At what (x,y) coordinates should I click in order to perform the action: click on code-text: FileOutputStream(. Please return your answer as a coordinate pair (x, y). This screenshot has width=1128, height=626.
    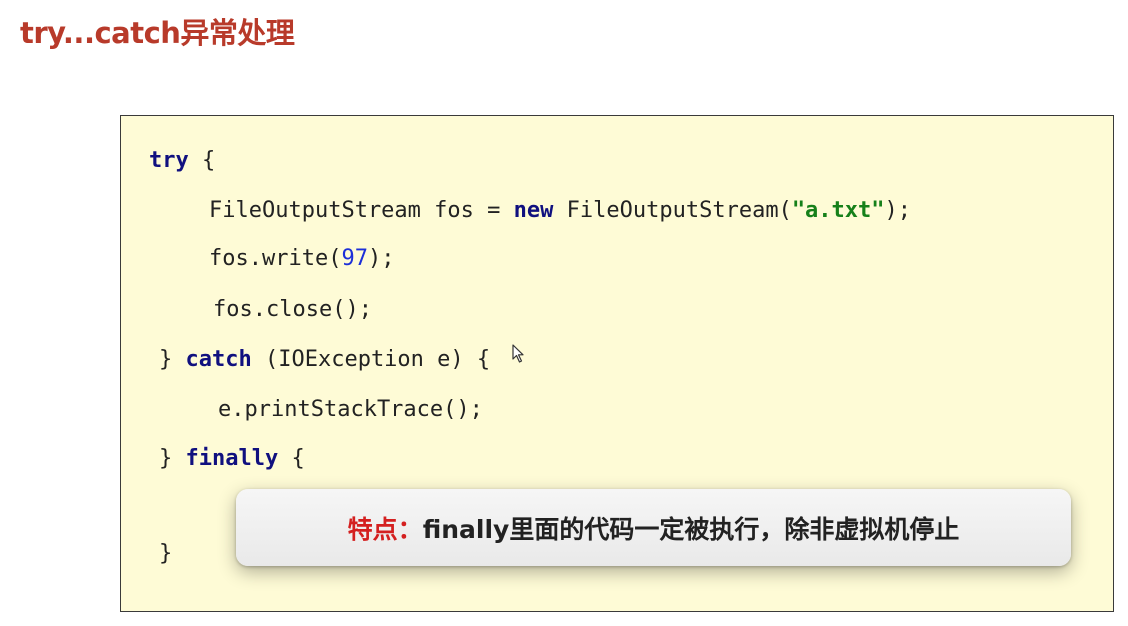
    Looking at the image, I should click on (672, 210).